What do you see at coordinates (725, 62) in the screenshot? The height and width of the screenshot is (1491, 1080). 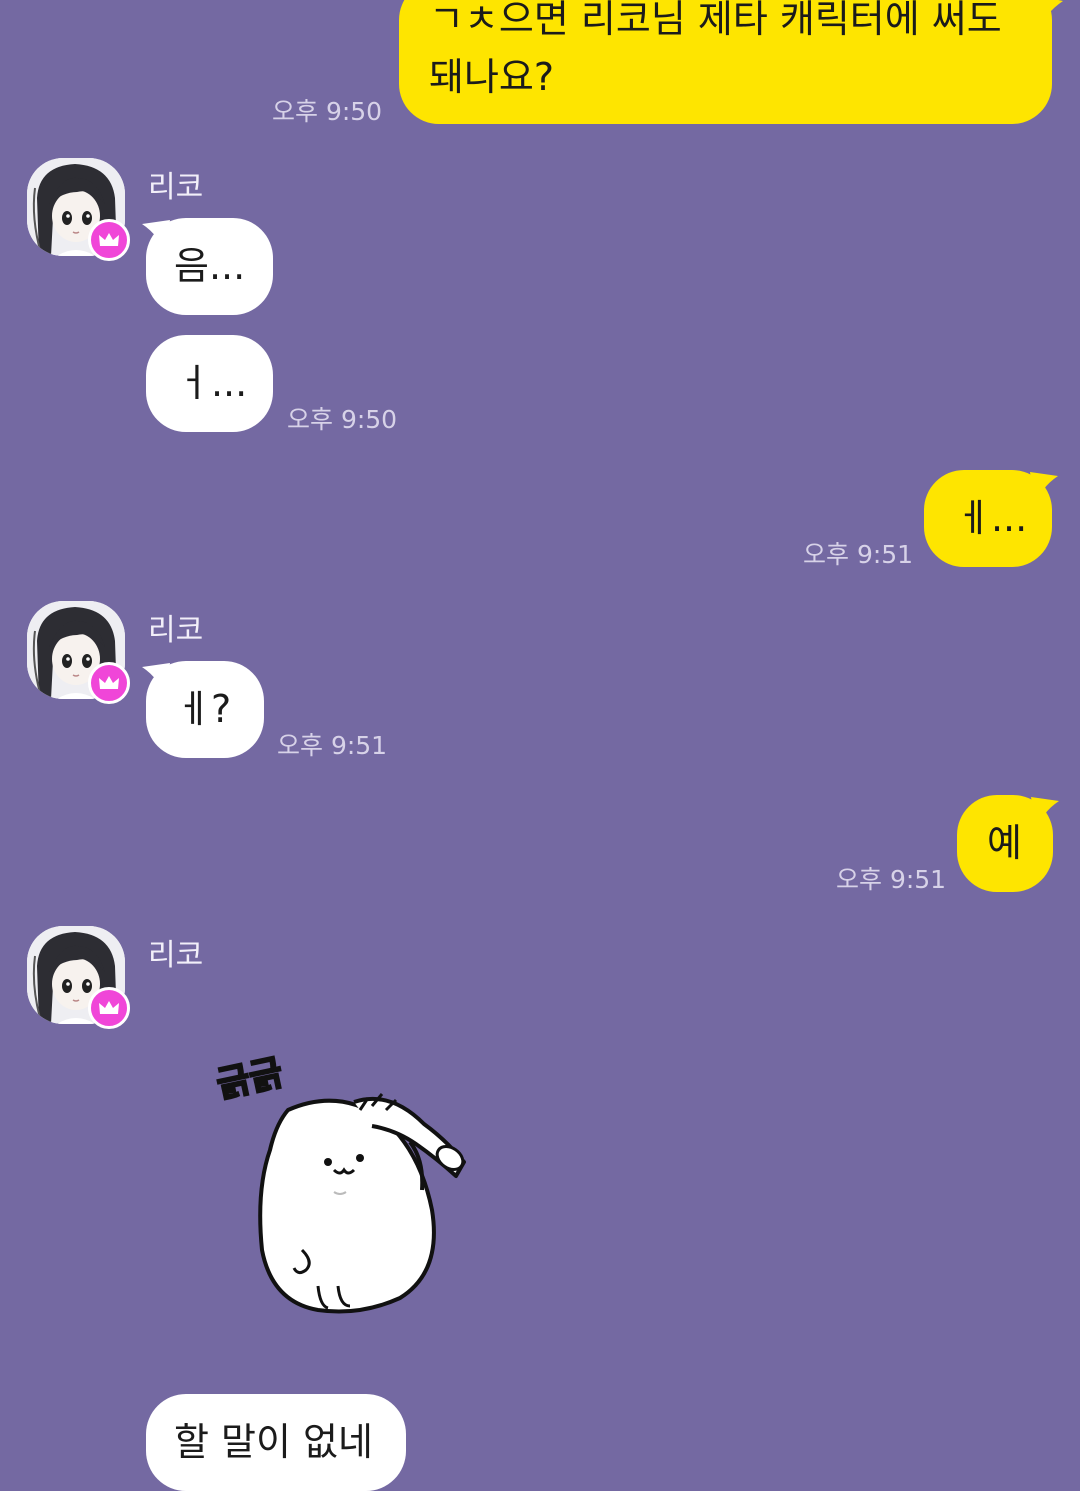 I see `my-message-bubble: ㄱㅊ으면 리코님 제타 캐릭터에 써도 돼나요?` at bounding box center [725, 62].